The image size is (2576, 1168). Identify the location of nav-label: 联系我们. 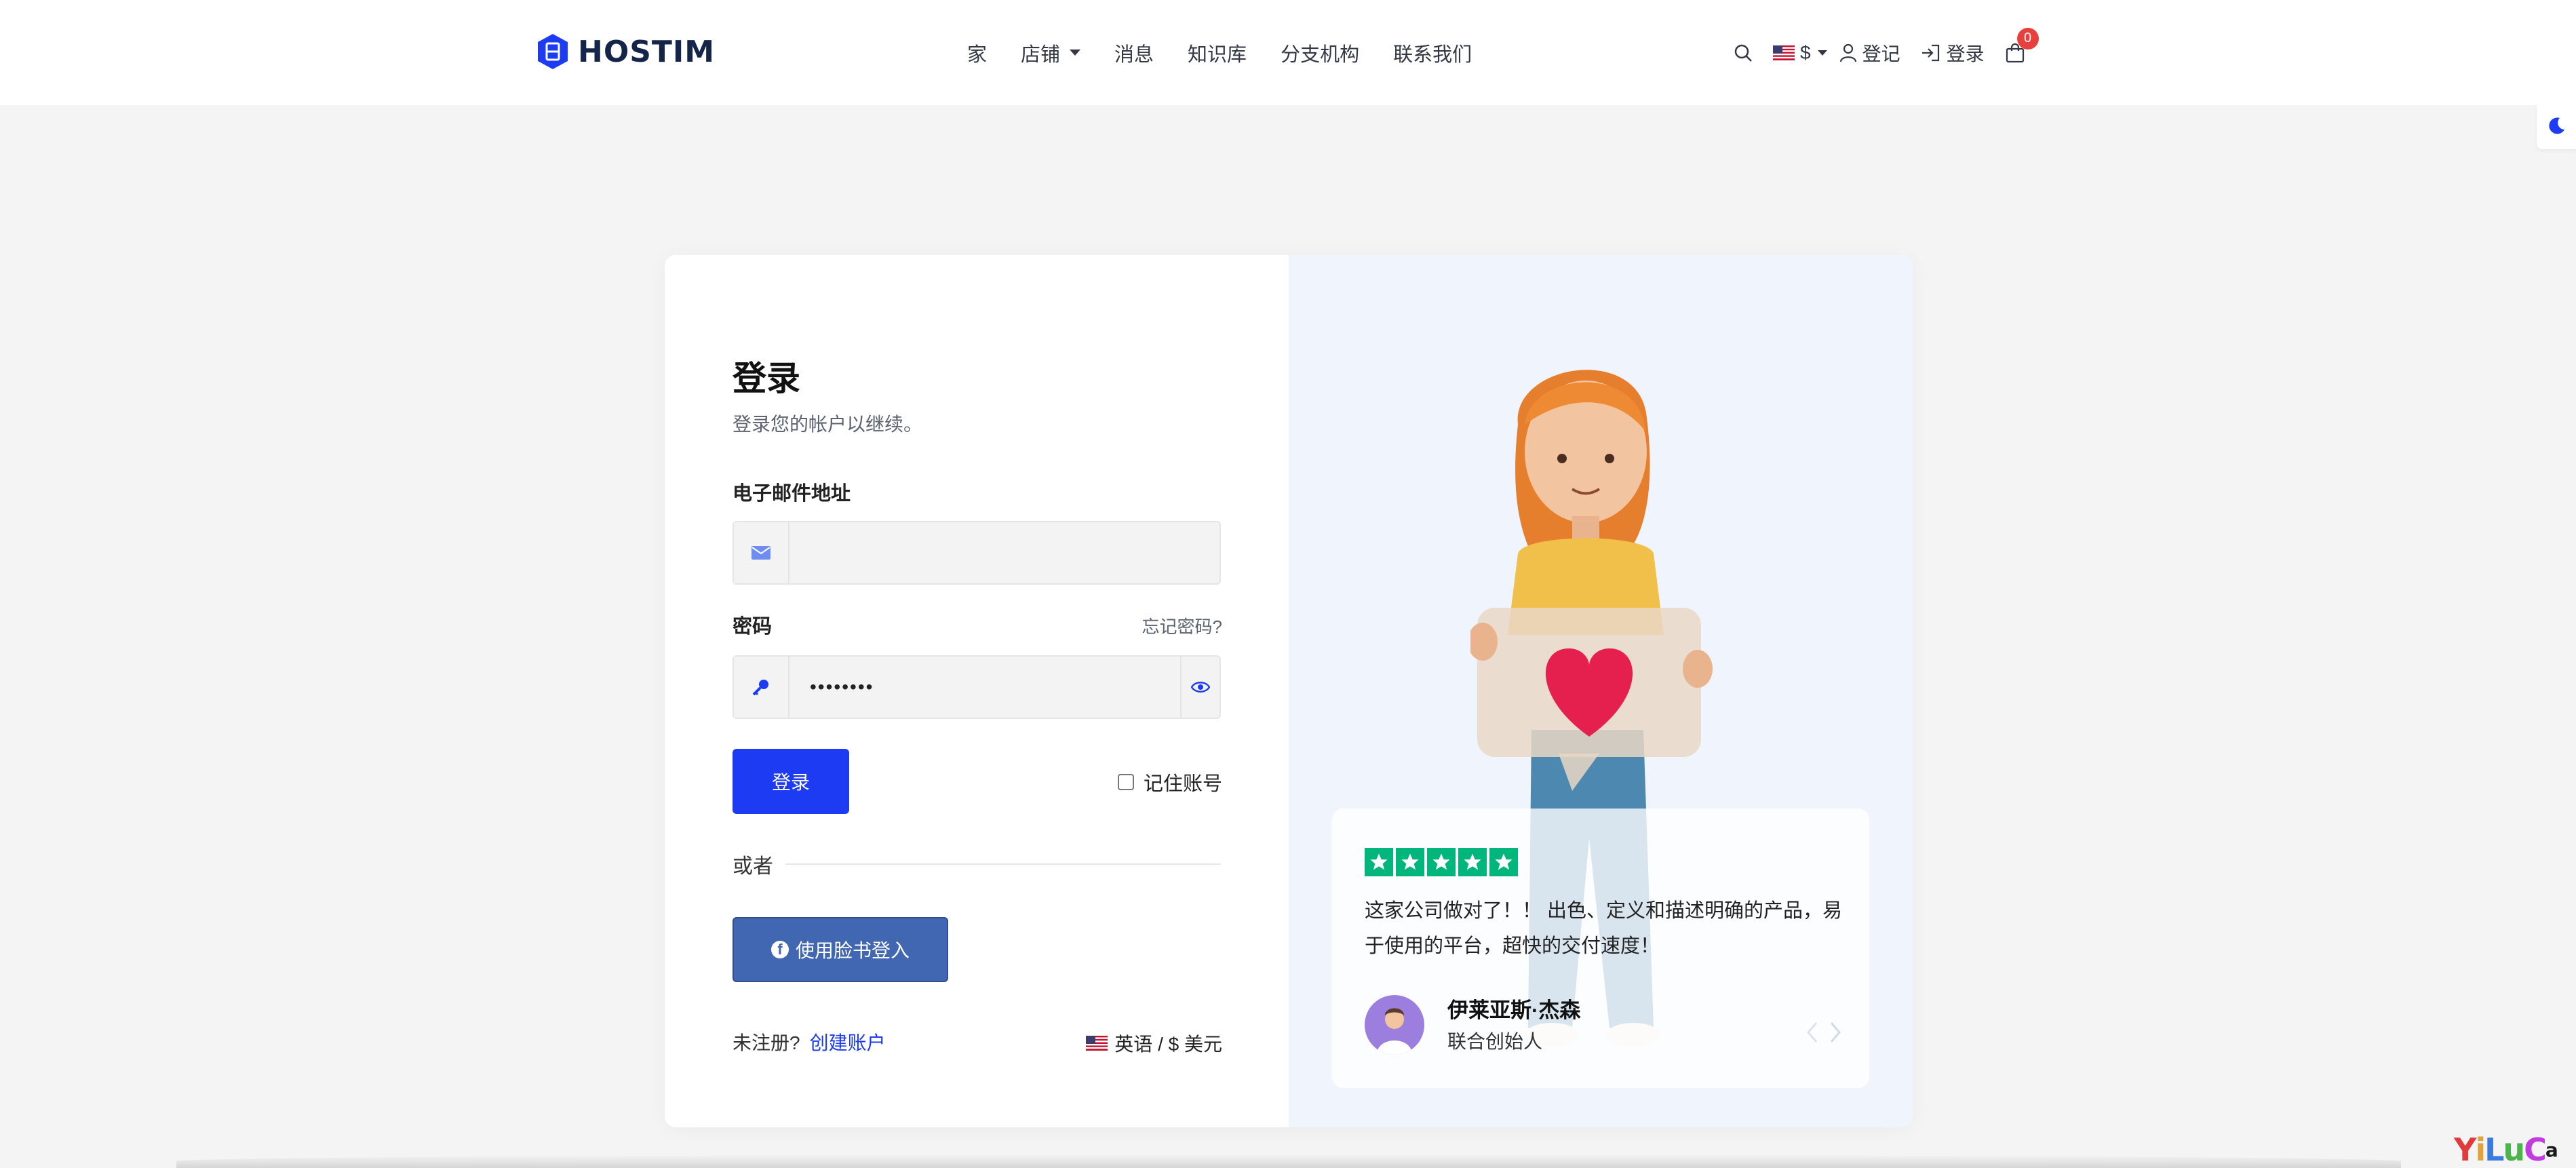
(1432, 54).